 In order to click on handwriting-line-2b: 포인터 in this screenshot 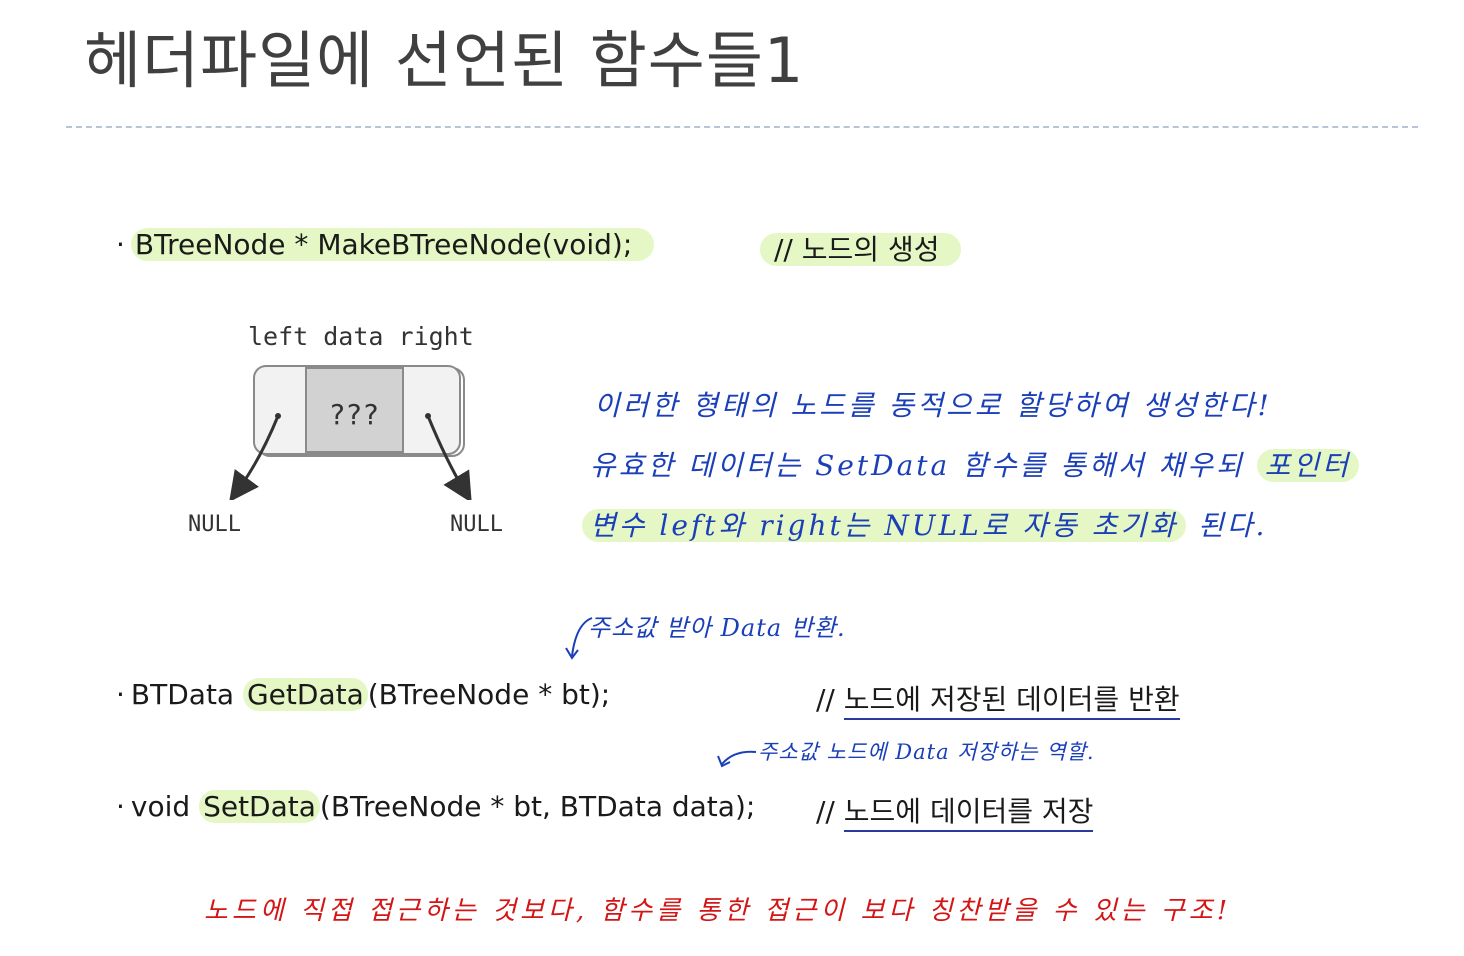, I will do `click(1307, 465)`.